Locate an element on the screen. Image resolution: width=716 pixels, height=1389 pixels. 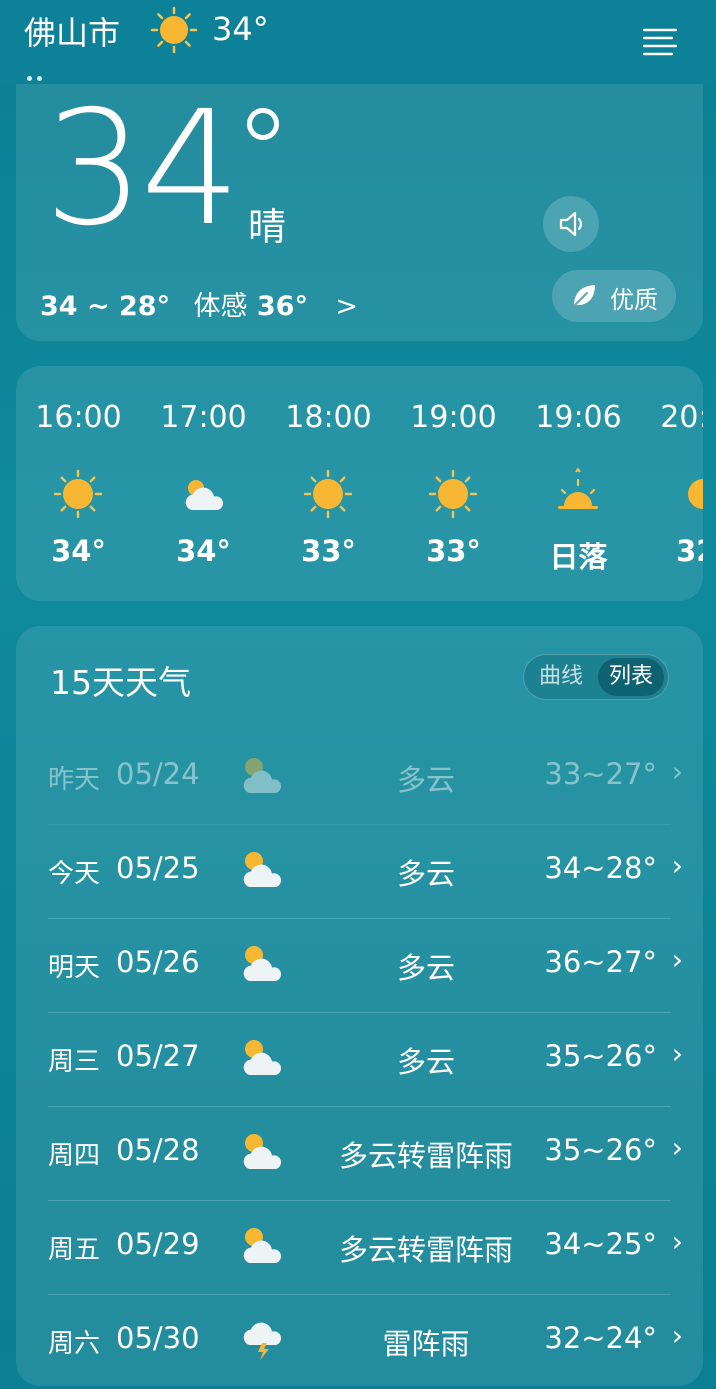
leaf-icon is located at coordinates (584, 295).